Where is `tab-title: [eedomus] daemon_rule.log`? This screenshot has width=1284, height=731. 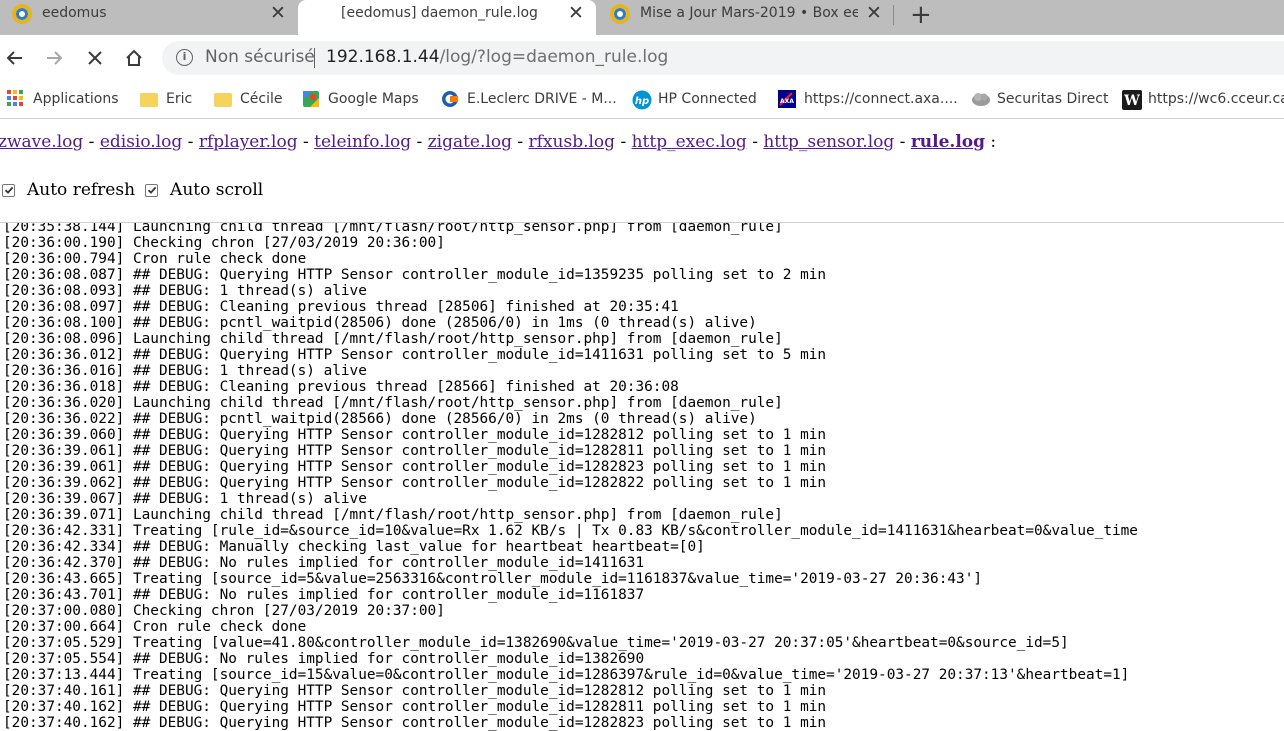 tab-title: [eedomus] daemon_rule.log is located at coordinates (439, 13).